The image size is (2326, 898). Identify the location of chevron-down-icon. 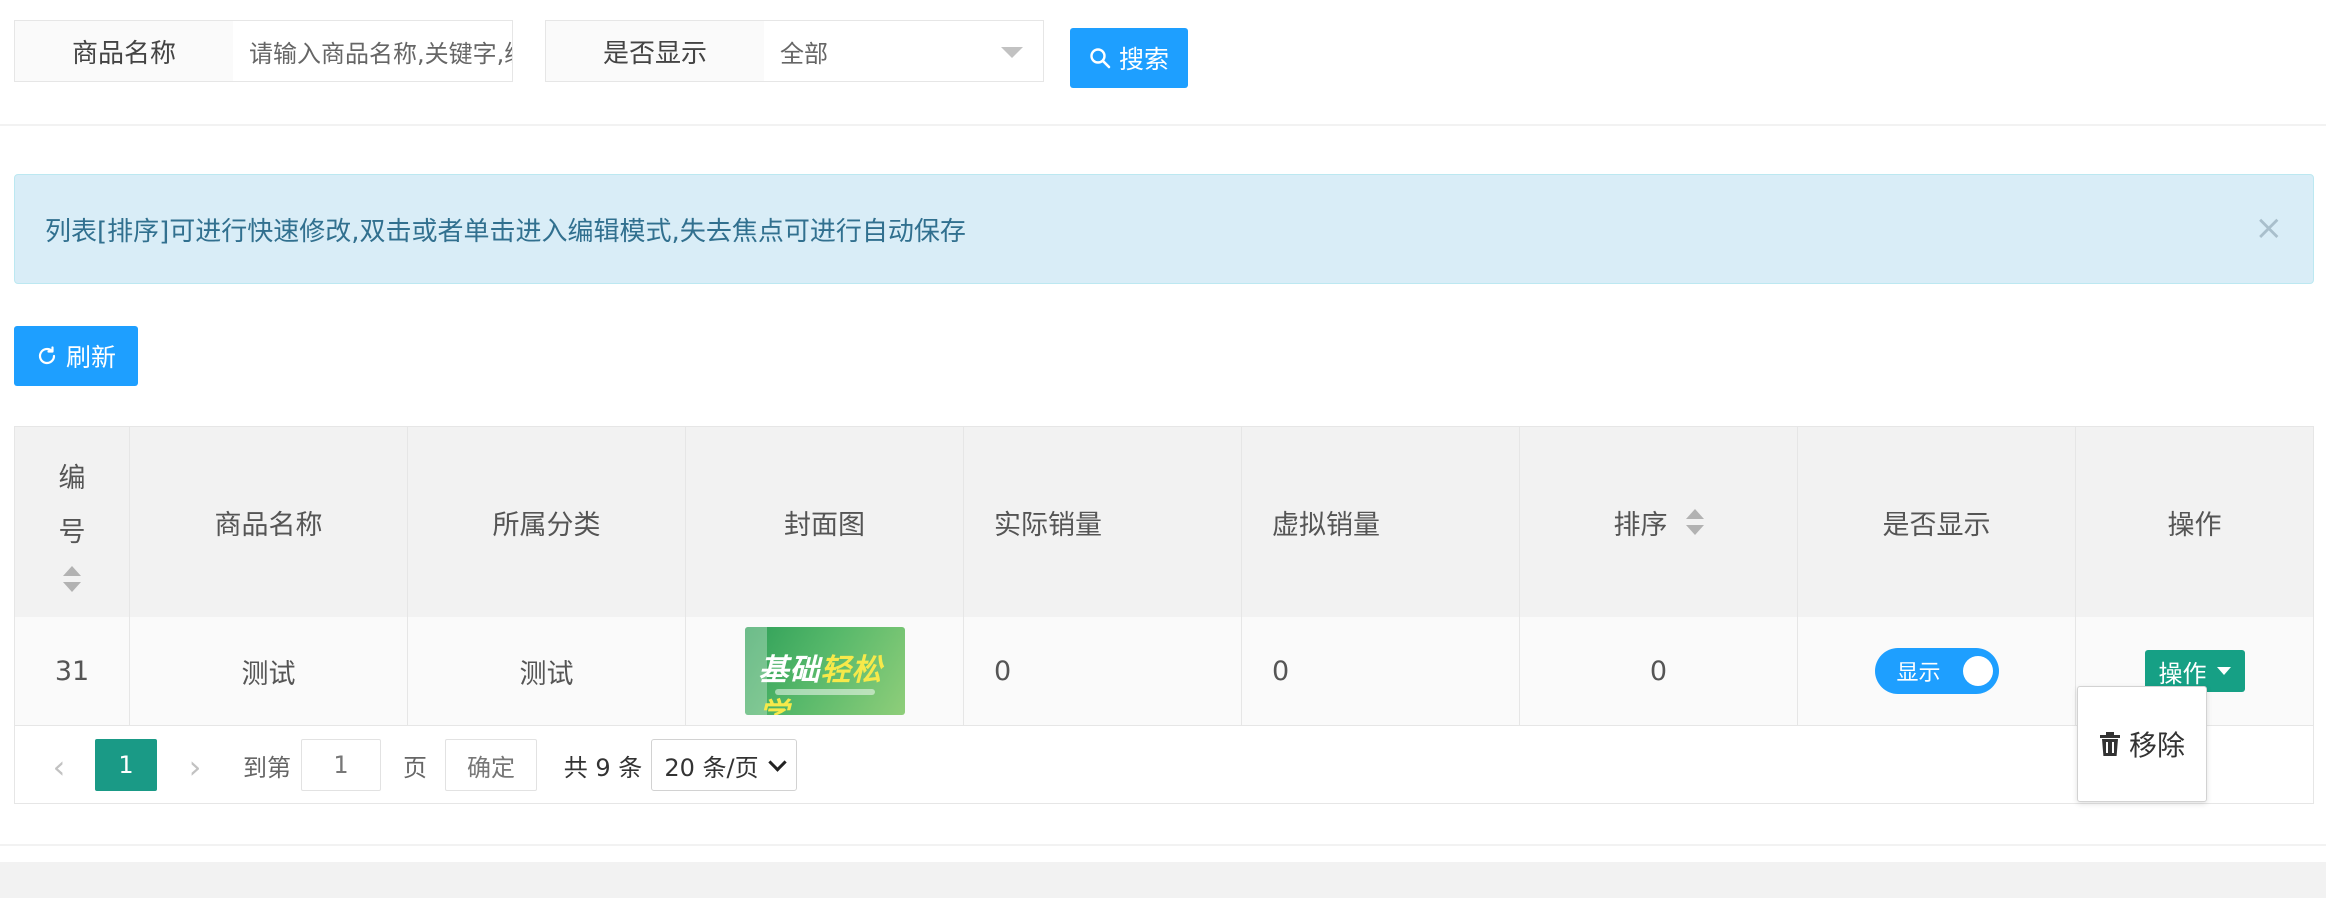
(777, 762).